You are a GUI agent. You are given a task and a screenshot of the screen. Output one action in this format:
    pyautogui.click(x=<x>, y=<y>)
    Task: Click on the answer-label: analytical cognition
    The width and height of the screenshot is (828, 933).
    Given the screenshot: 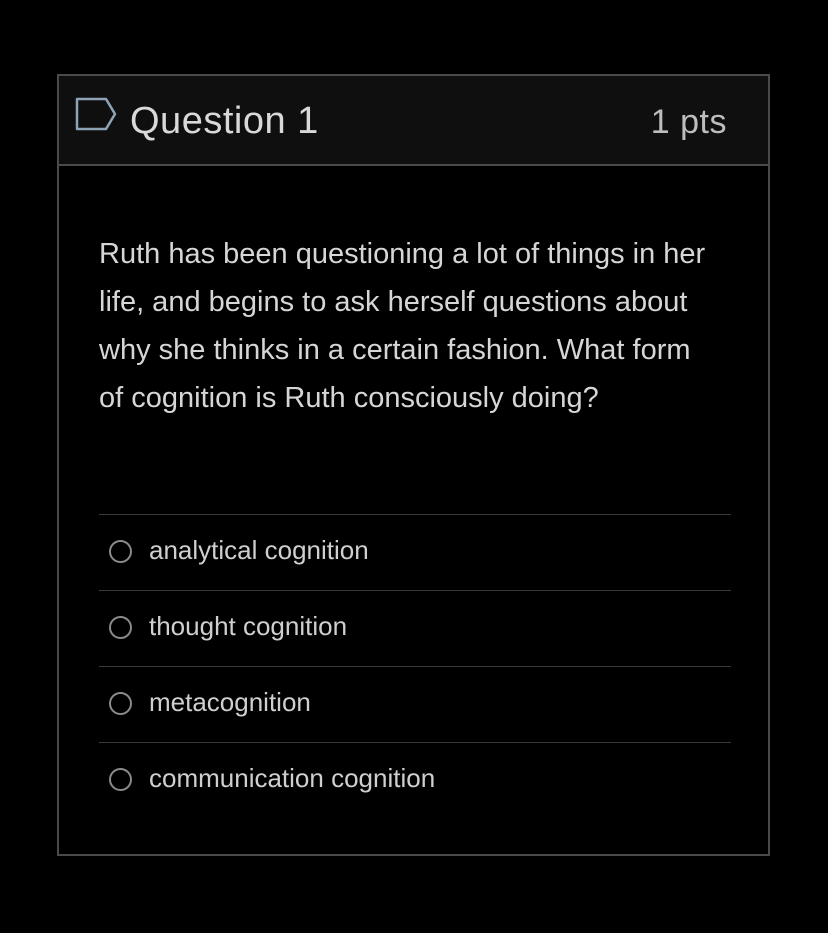 What is the action you would take?
    pyautogui.click(x=259, y=550)
    